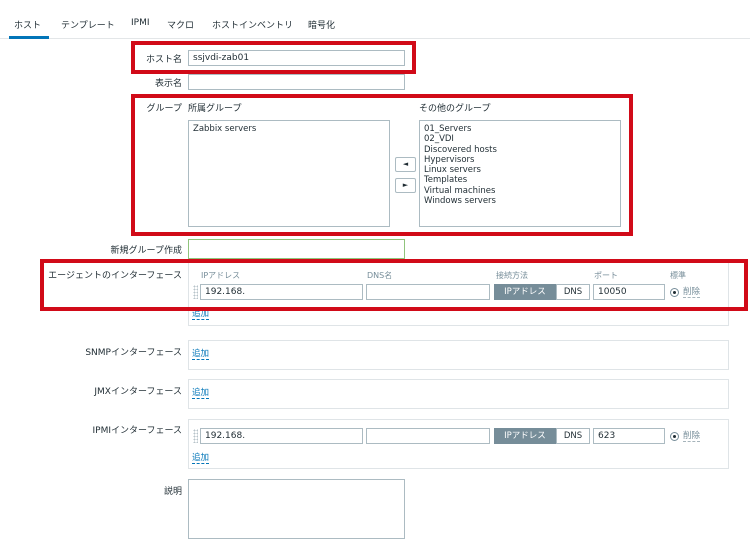  I want to click on list-item: 01_Servers, so click(520, 129).